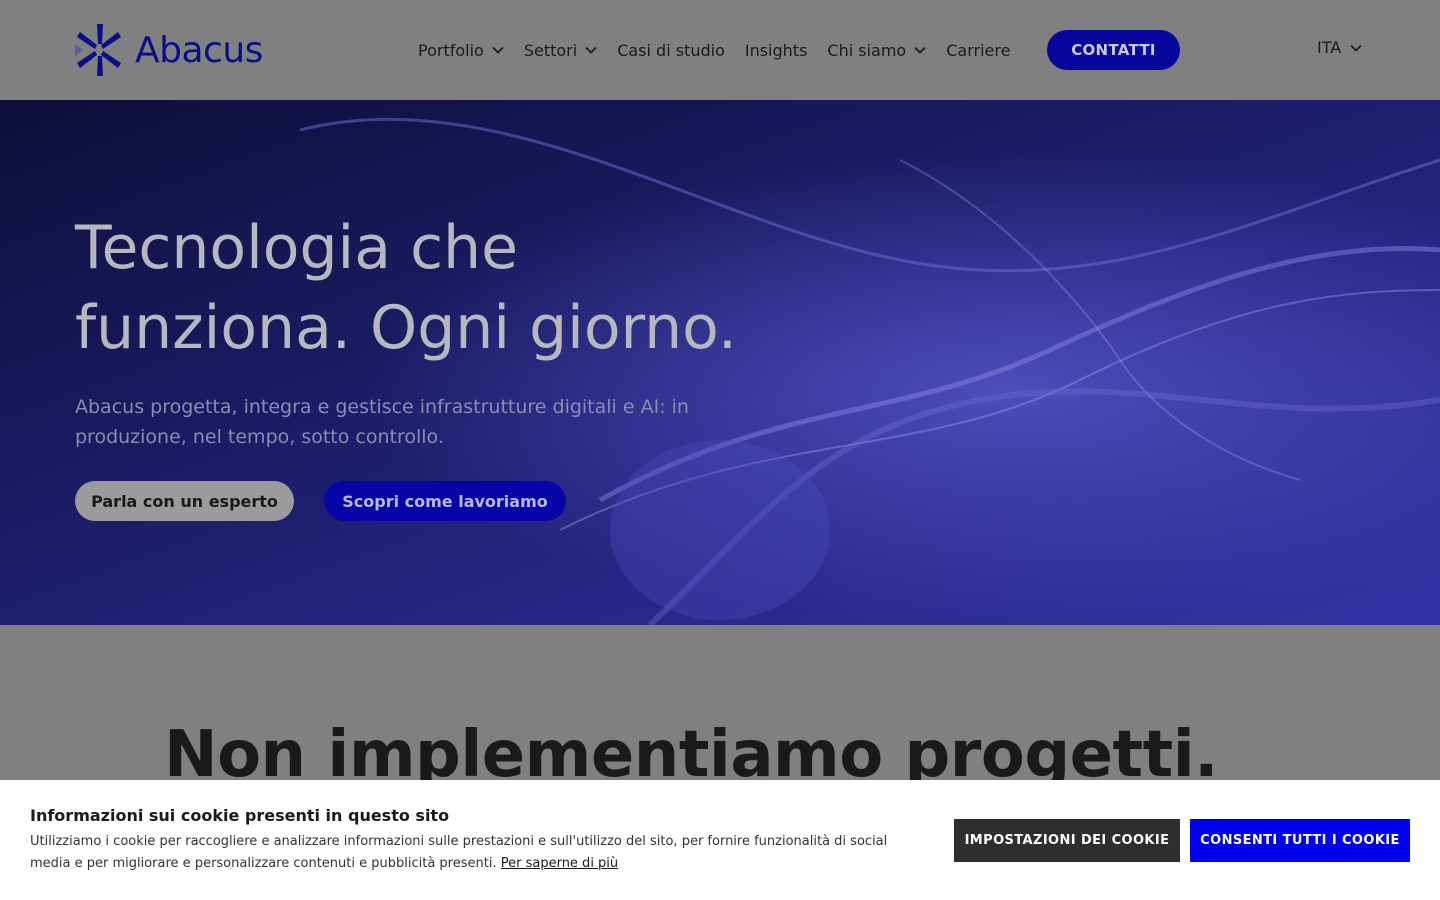 The height and width of the screenshot is (900, 1440). I want to click on nav-label: Insights, so click(776, 50).